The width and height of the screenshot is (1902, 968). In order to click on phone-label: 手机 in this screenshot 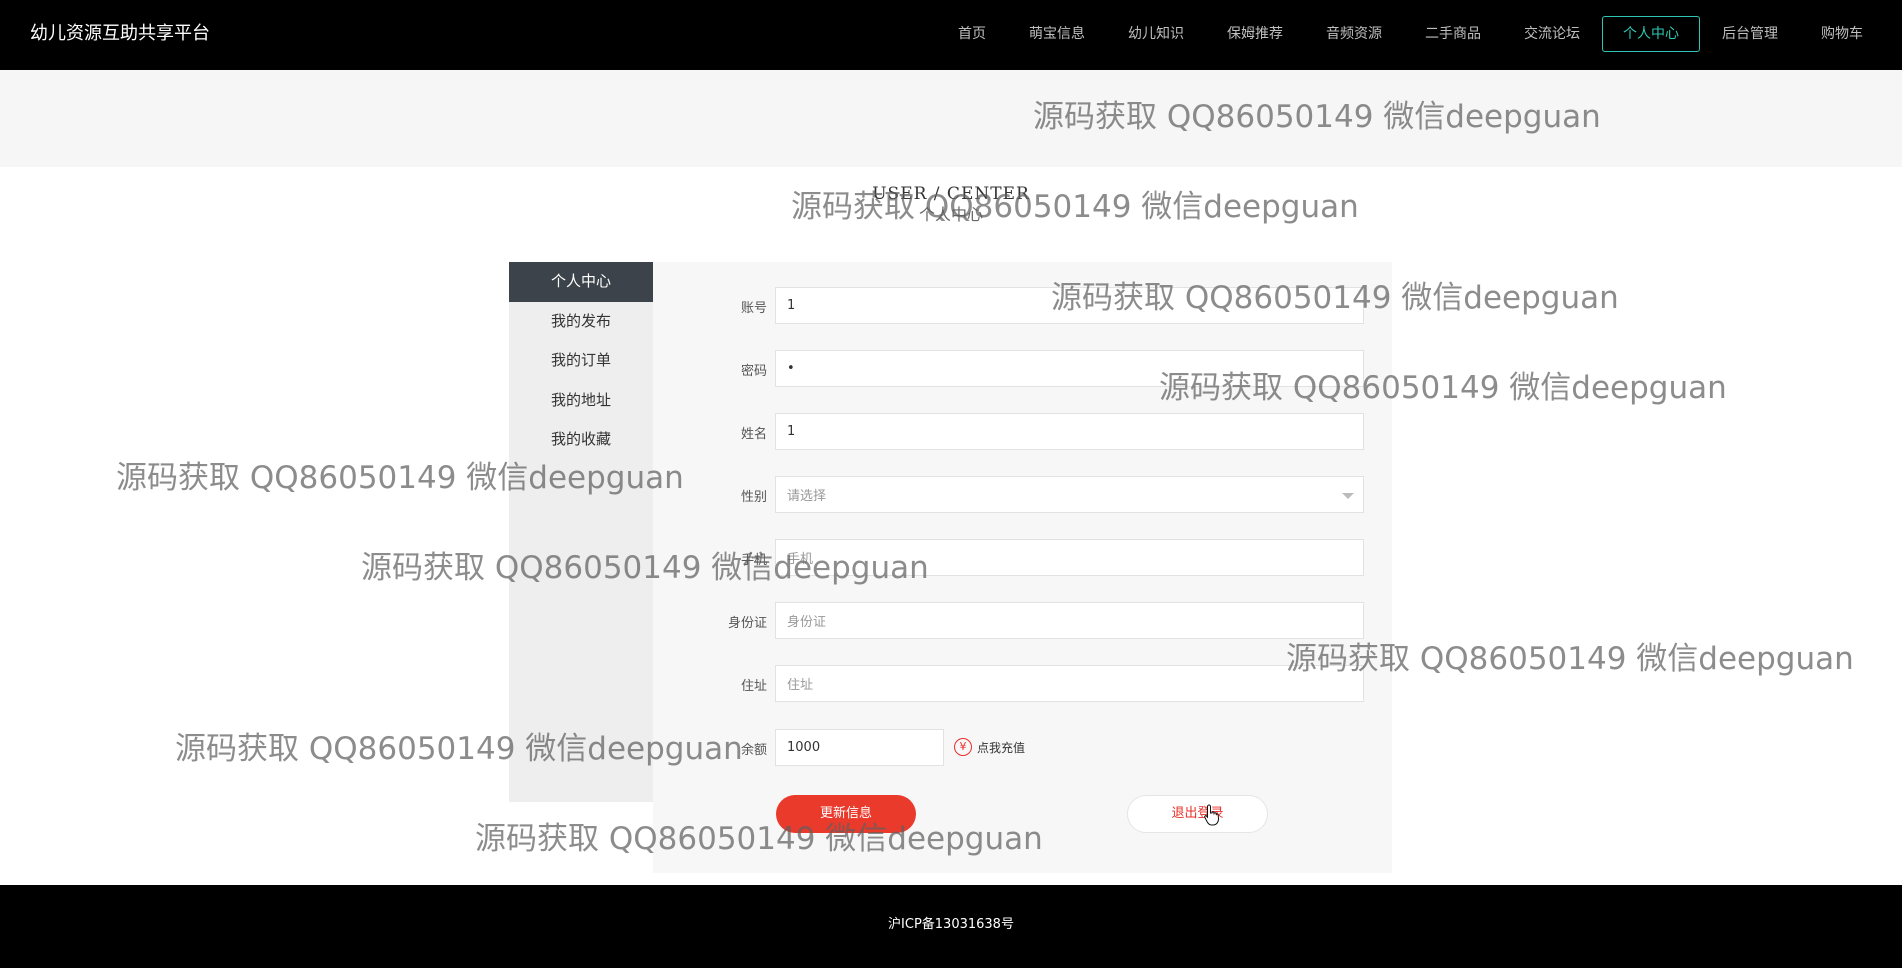, I will do `click(753, 560)`.